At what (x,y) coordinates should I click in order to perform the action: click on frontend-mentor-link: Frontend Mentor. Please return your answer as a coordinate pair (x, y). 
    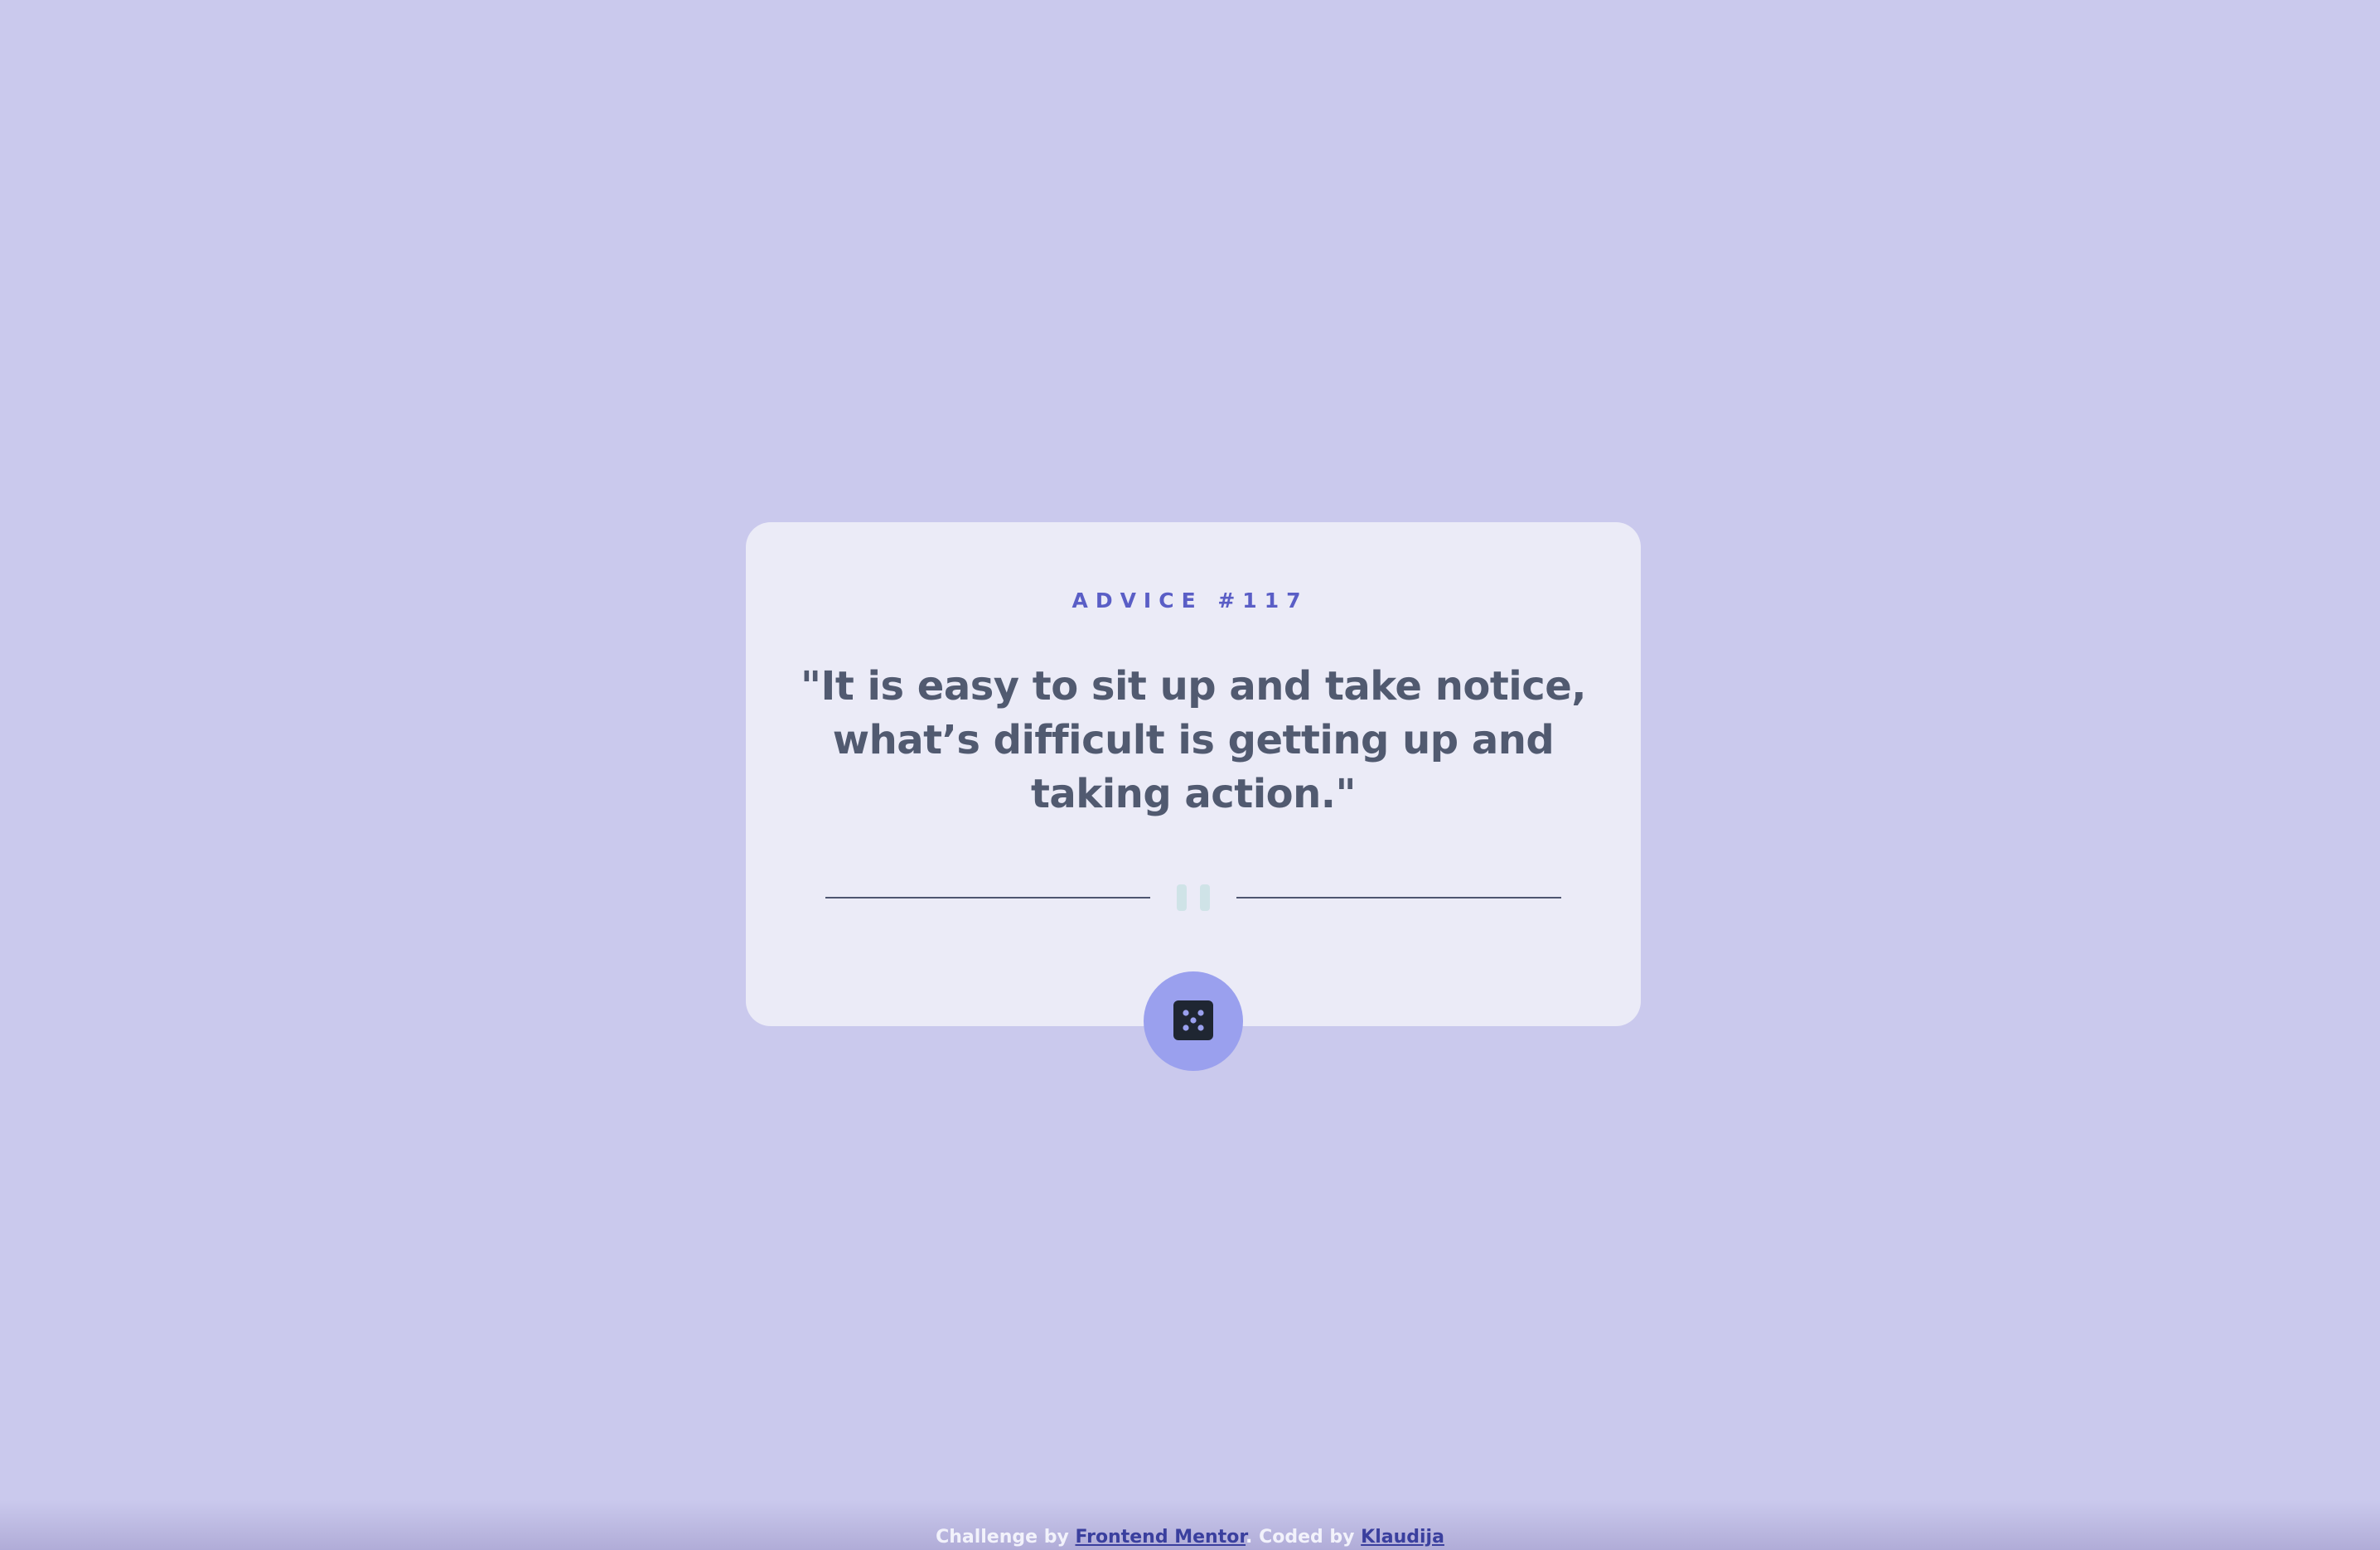
    Looking at the image, I should click on (1160, 1537).